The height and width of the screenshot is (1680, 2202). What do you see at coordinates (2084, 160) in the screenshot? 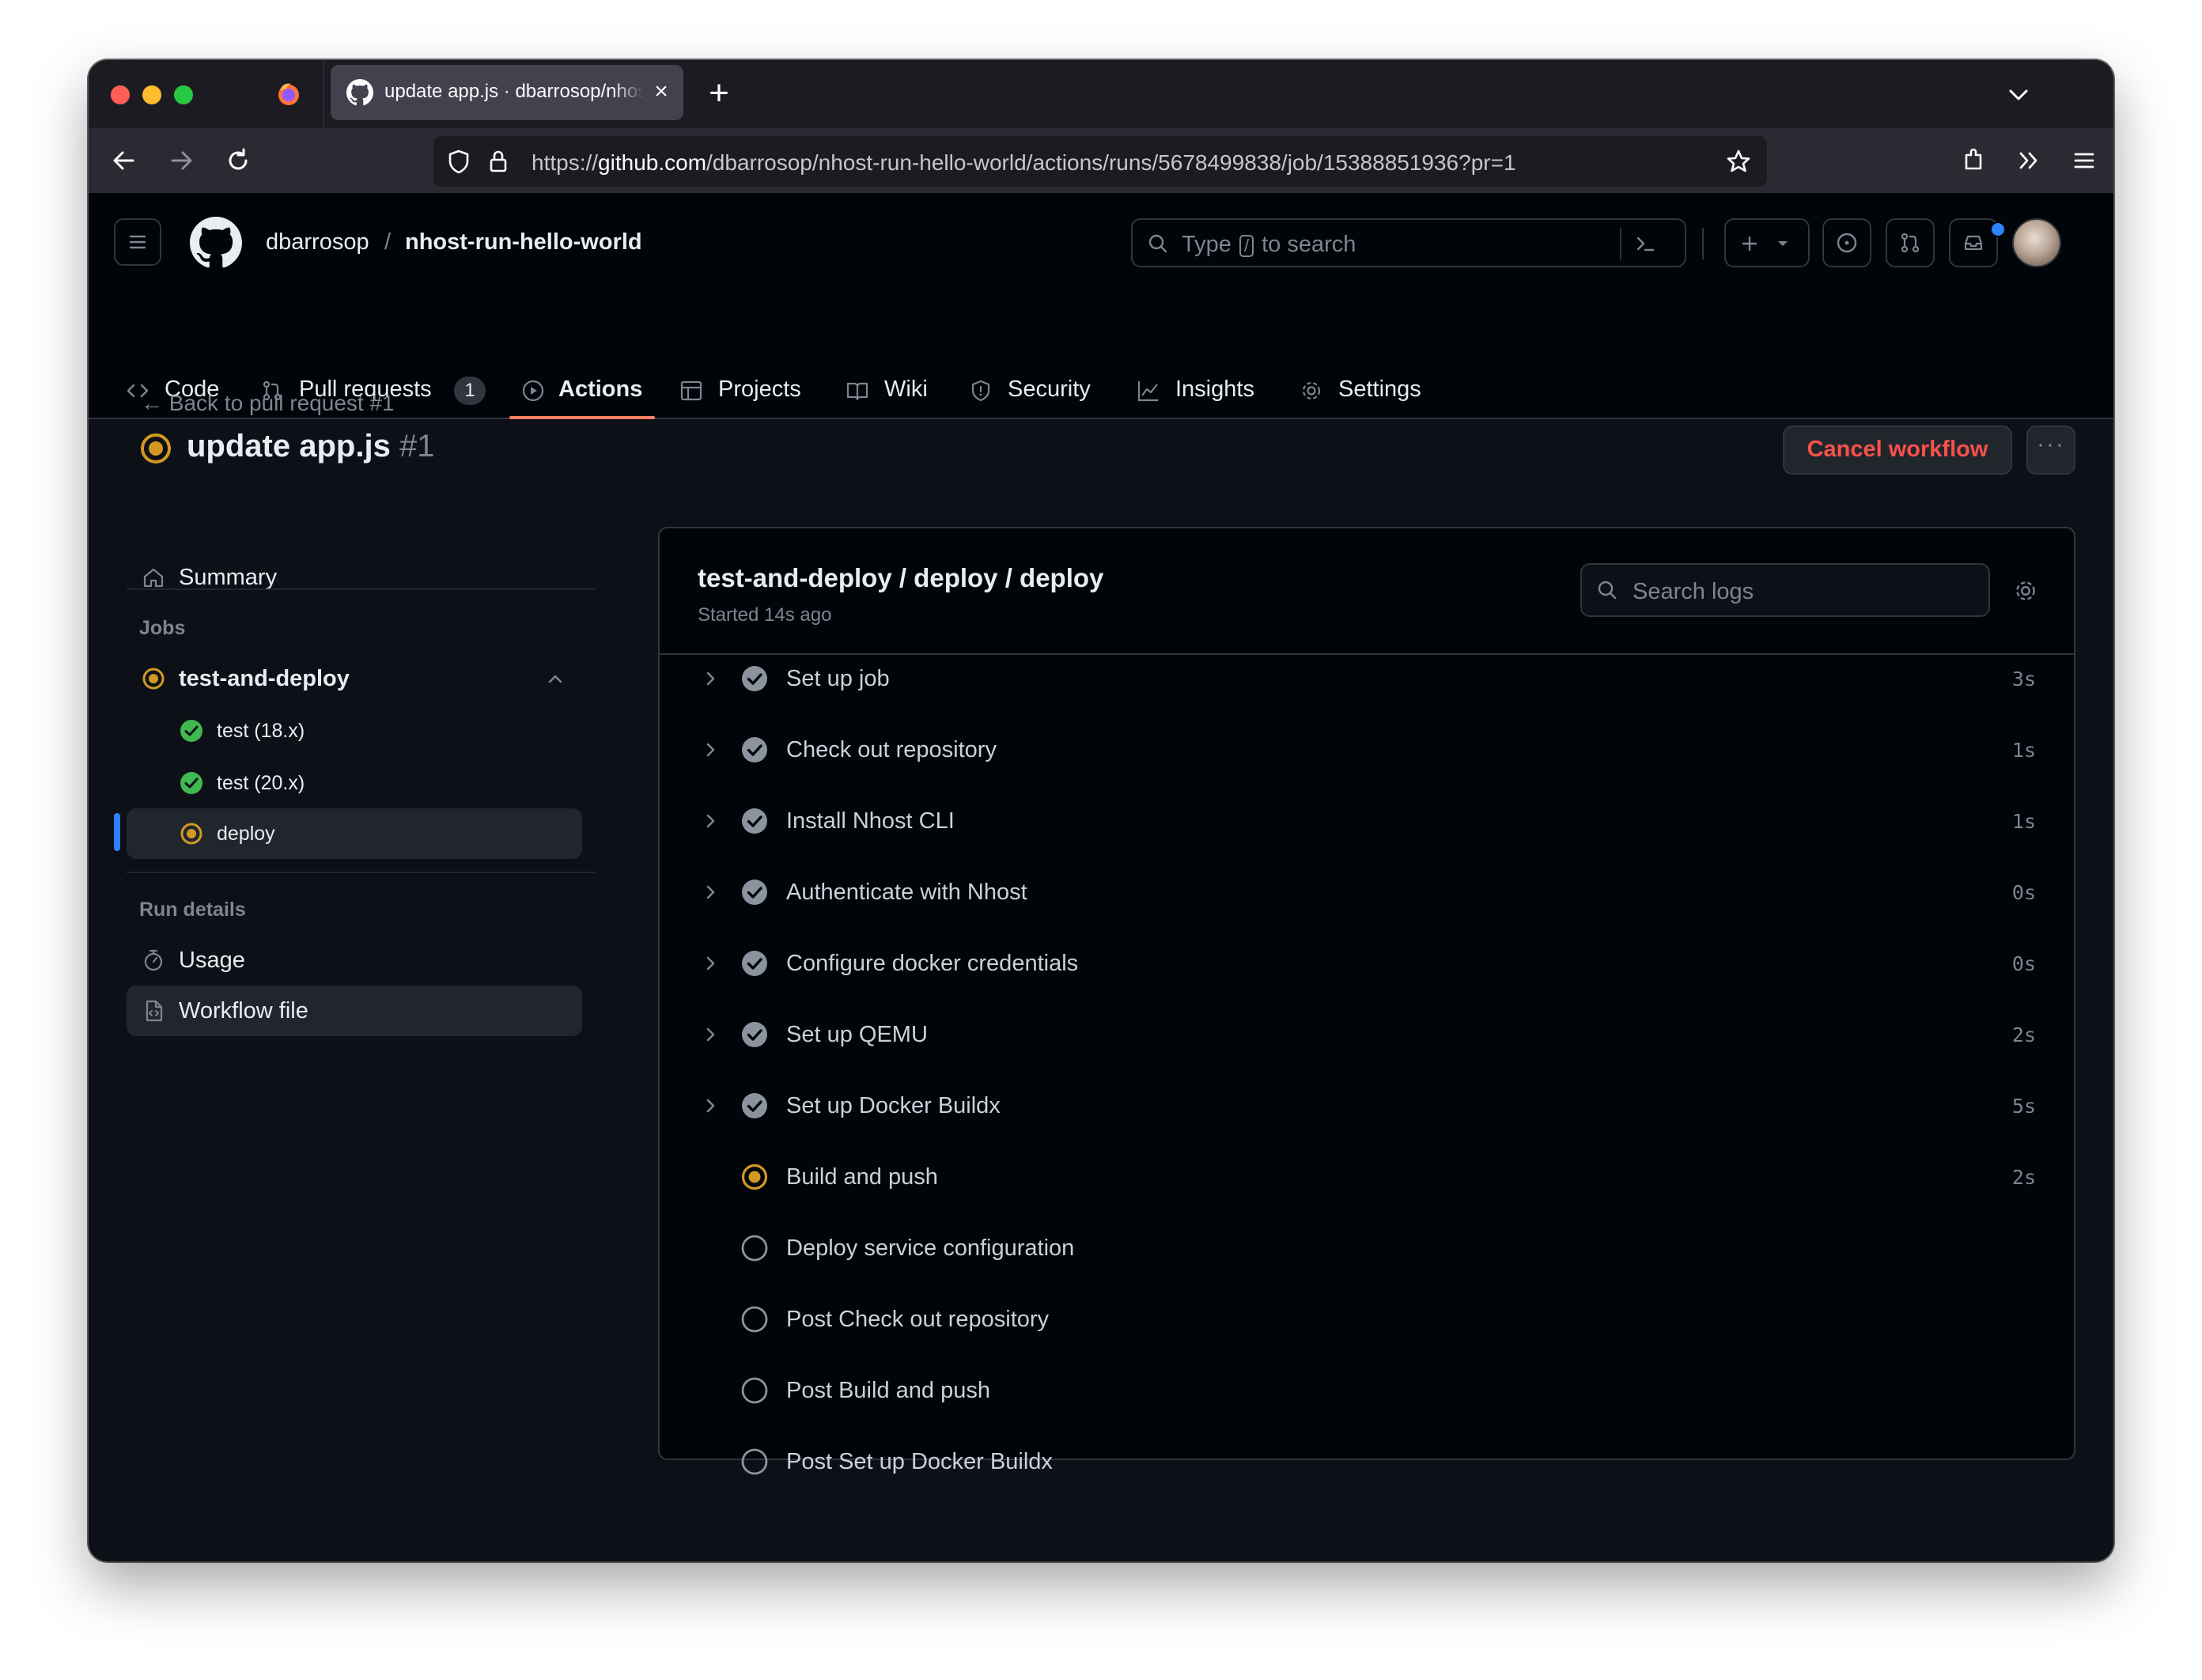
I see `app-menu-icon` at bounding box center [2084, 160].